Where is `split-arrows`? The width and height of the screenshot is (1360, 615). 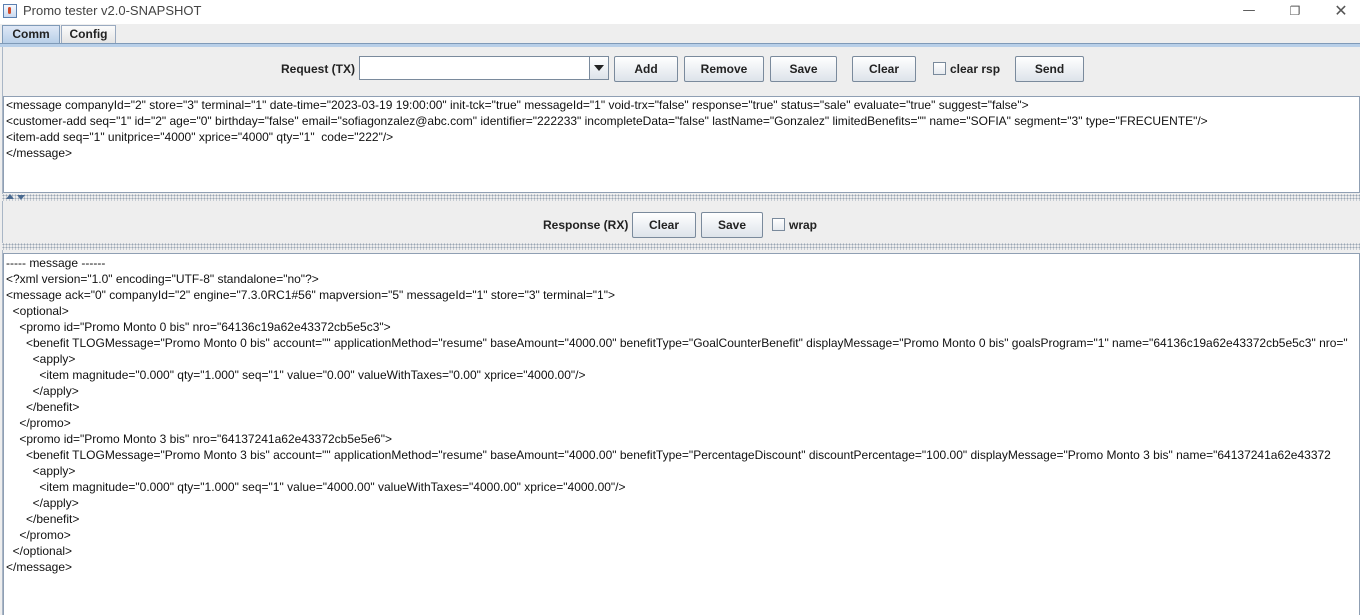
split-arrows is located at coordinates (18, 197).